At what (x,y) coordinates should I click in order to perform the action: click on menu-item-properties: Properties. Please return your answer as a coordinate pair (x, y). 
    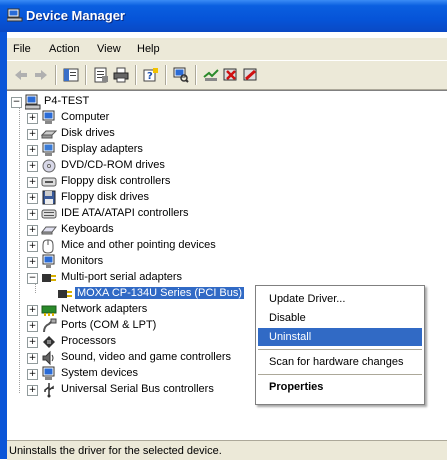
    Looking at the image, I should click on (340, 387).